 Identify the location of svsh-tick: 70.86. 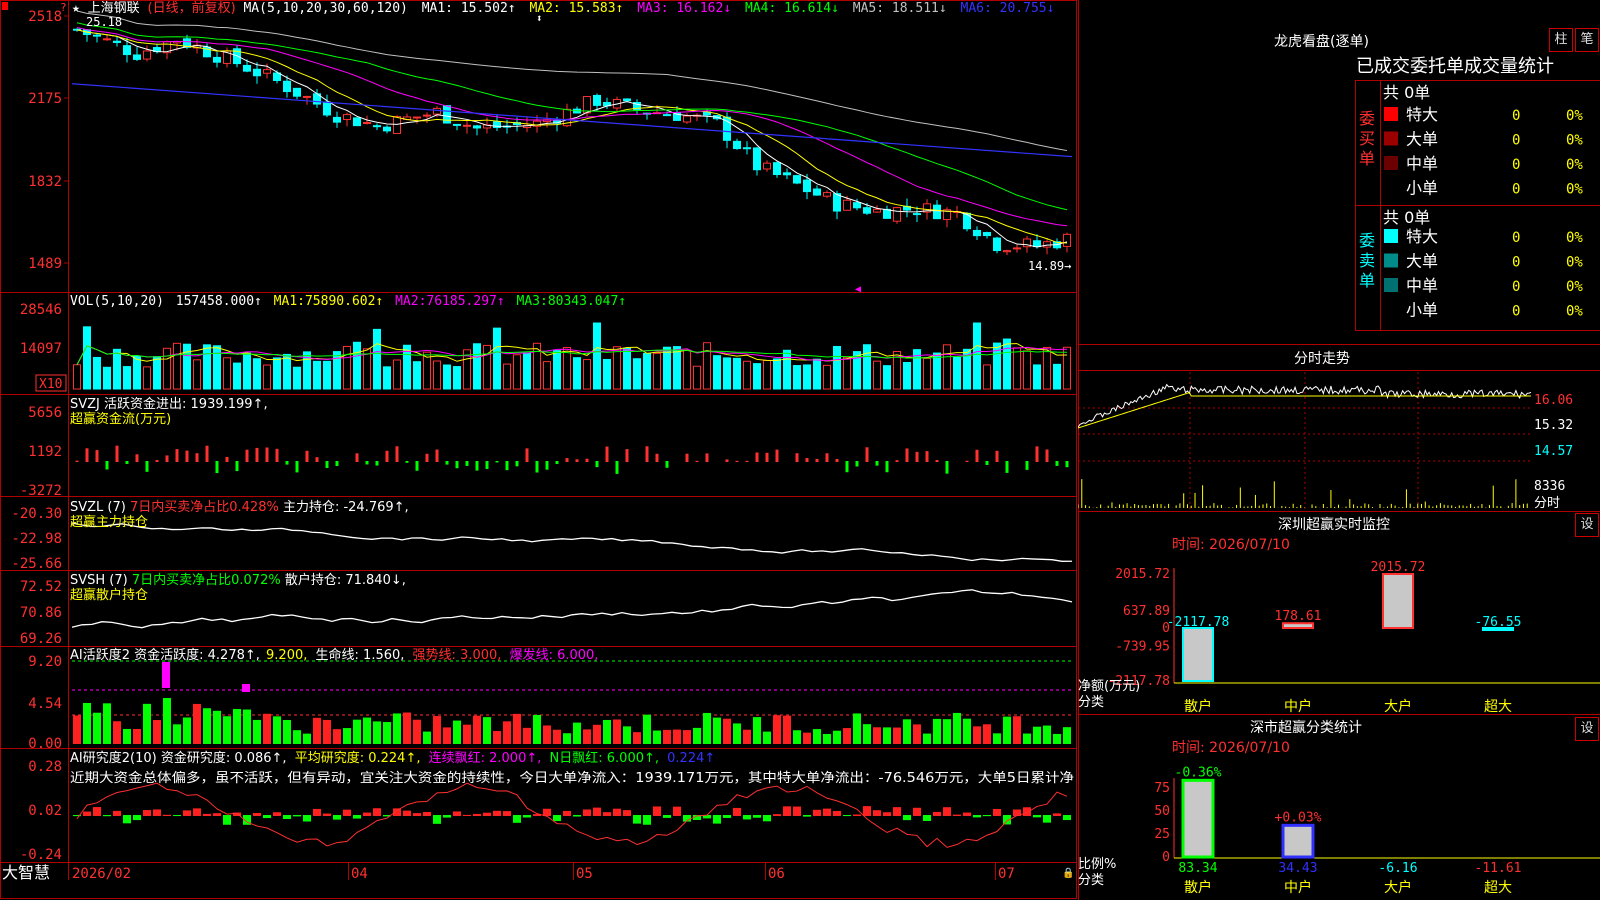
(41, 613).